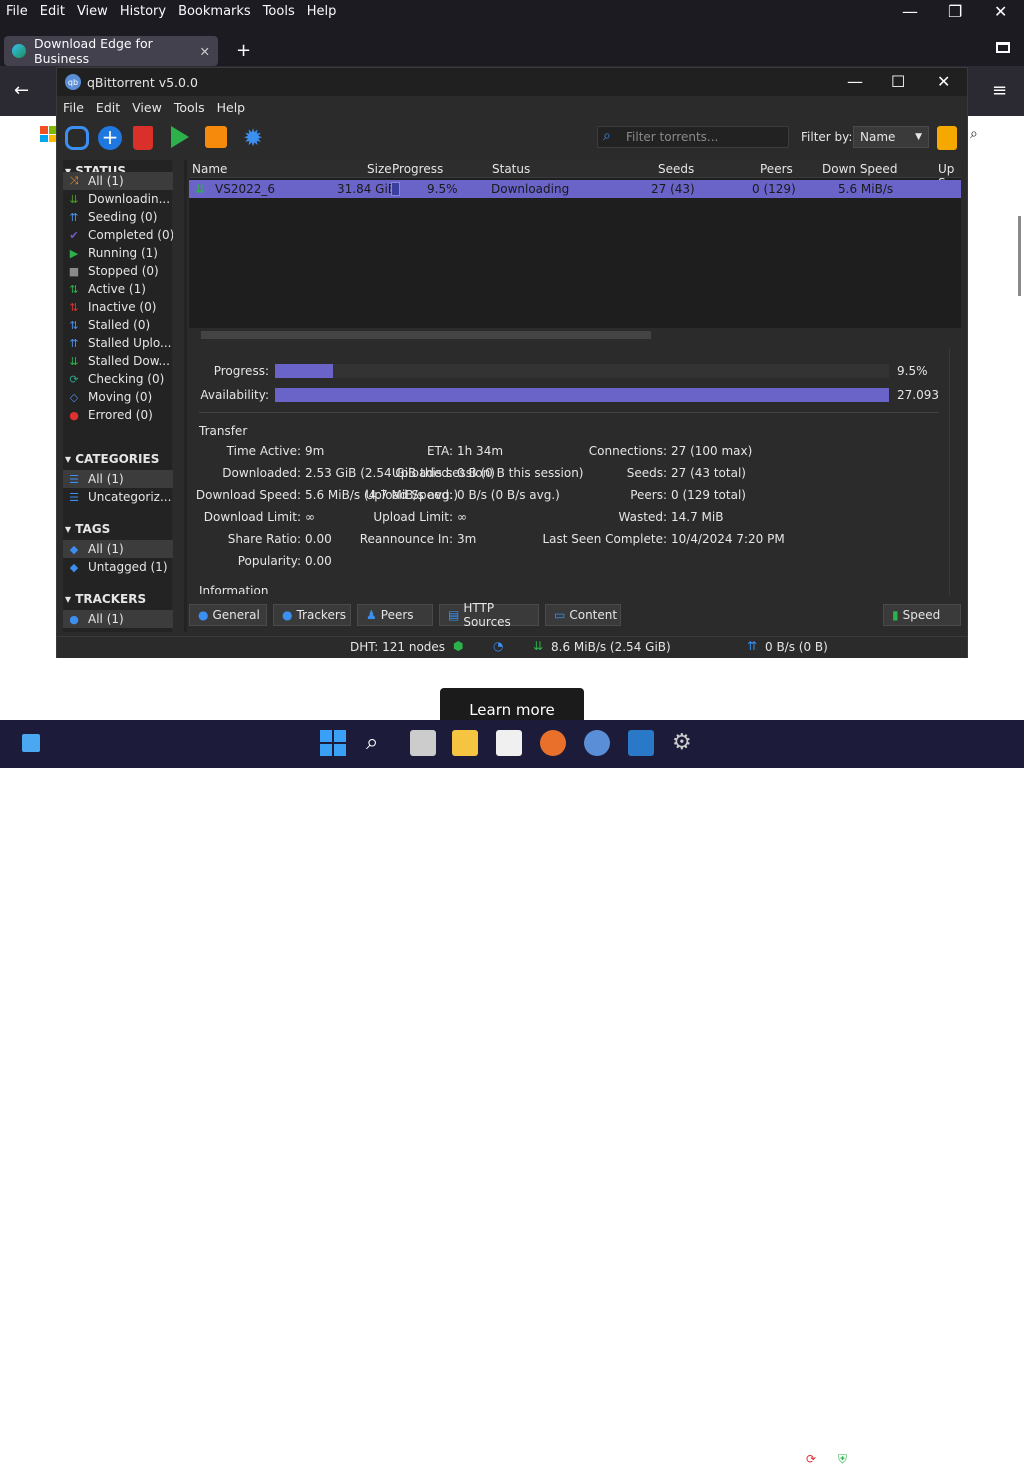  I want to click on sidebar-item-label: Running (1), so click(123, 253).